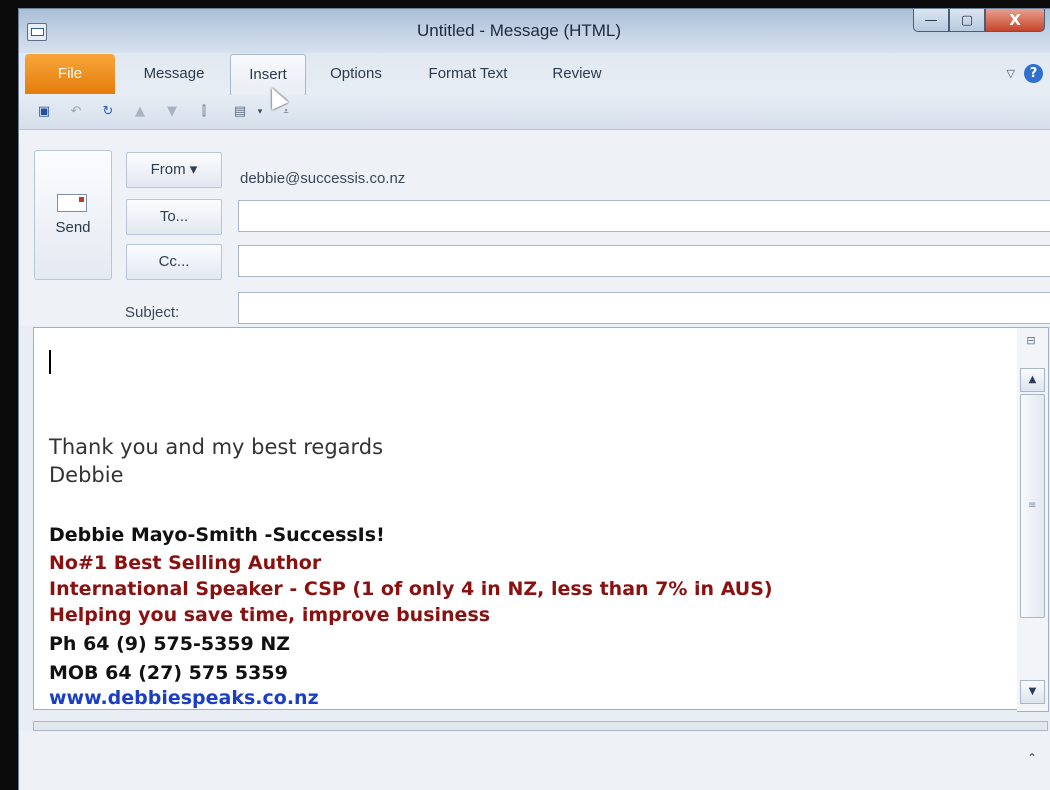 This screenshot has height=790, width=1050. What do you see at coordinates (174, 170) in the screenshot?
I see `from-button: From ▾` at bounding box center [174, 170].